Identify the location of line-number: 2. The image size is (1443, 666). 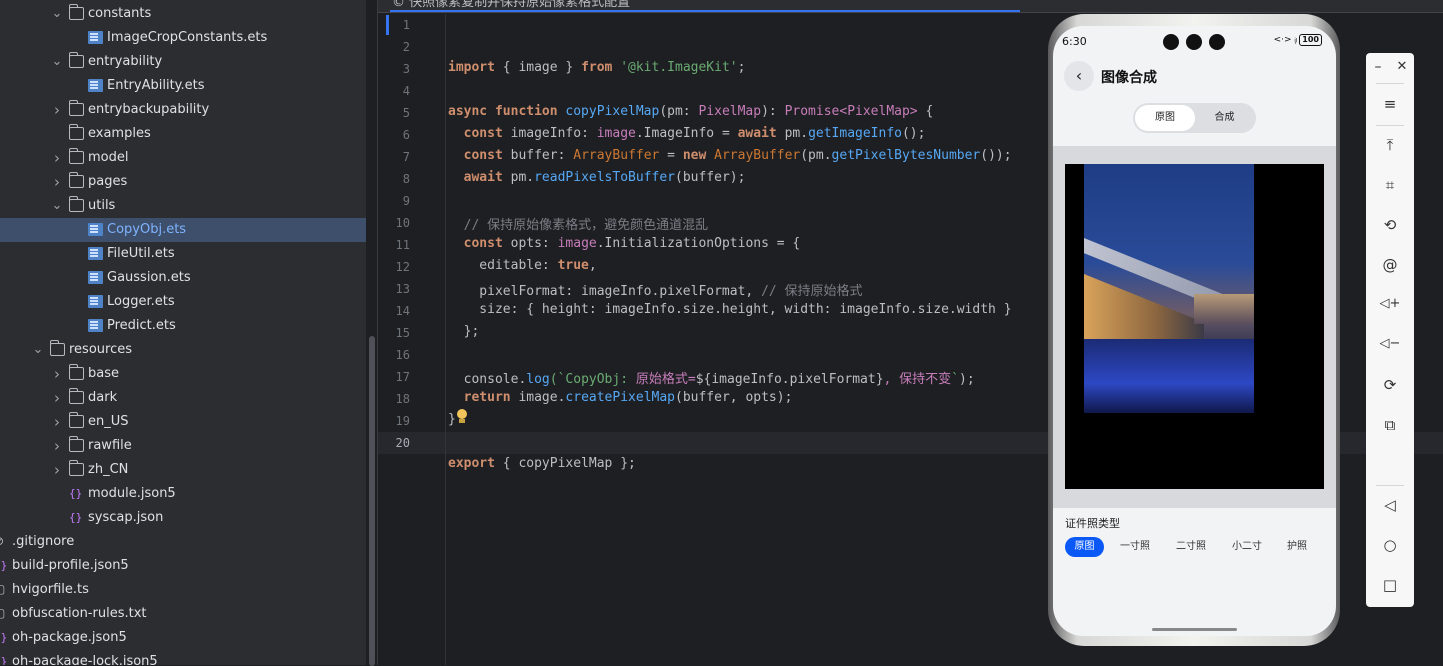
(406, 47).